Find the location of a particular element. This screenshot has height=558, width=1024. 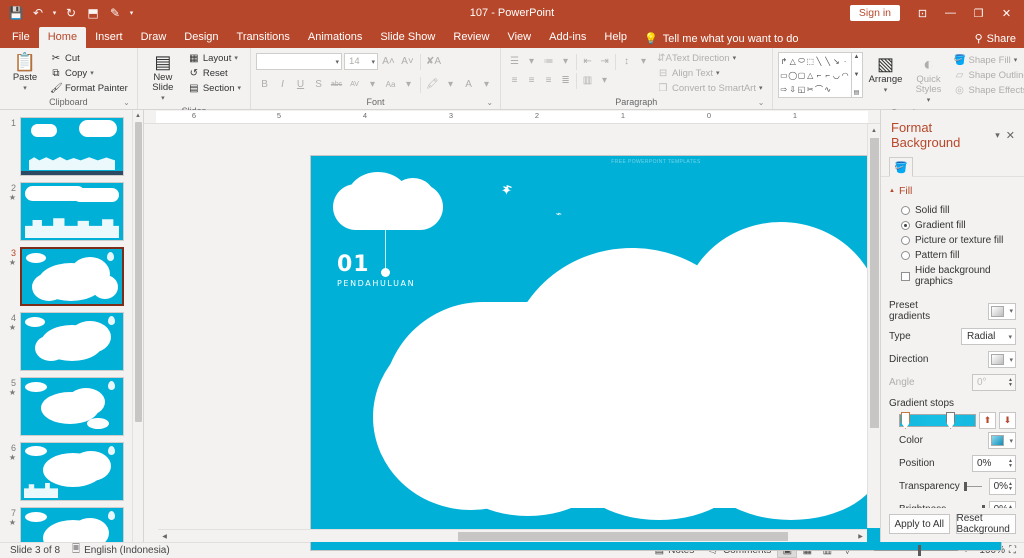

character-spacing-button: AV is located at coordinates (354, 84).